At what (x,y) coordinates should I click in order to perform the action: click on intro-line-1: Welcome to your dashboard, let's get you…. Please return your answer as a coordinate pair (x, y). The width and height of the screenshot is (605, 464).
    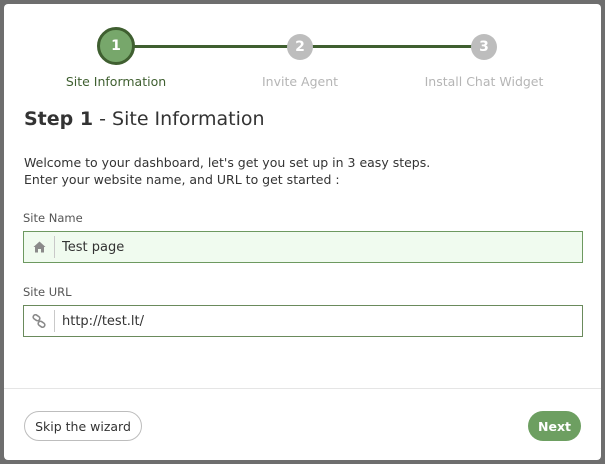
    Looking at the image, I should click on (227, 162).